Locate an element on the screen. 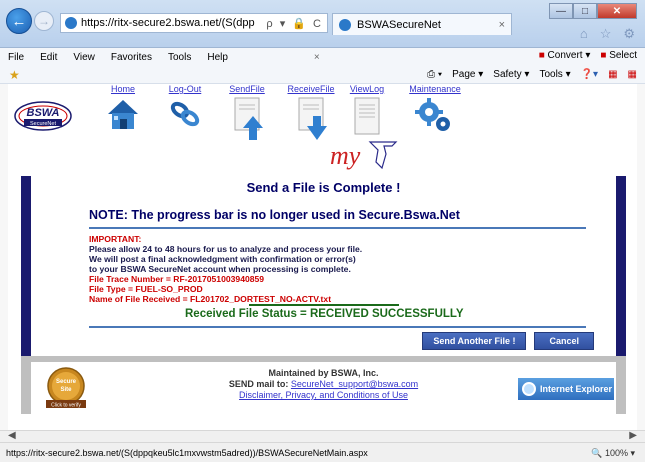  myflorida-logo: my is located at coordinates (364, 155).